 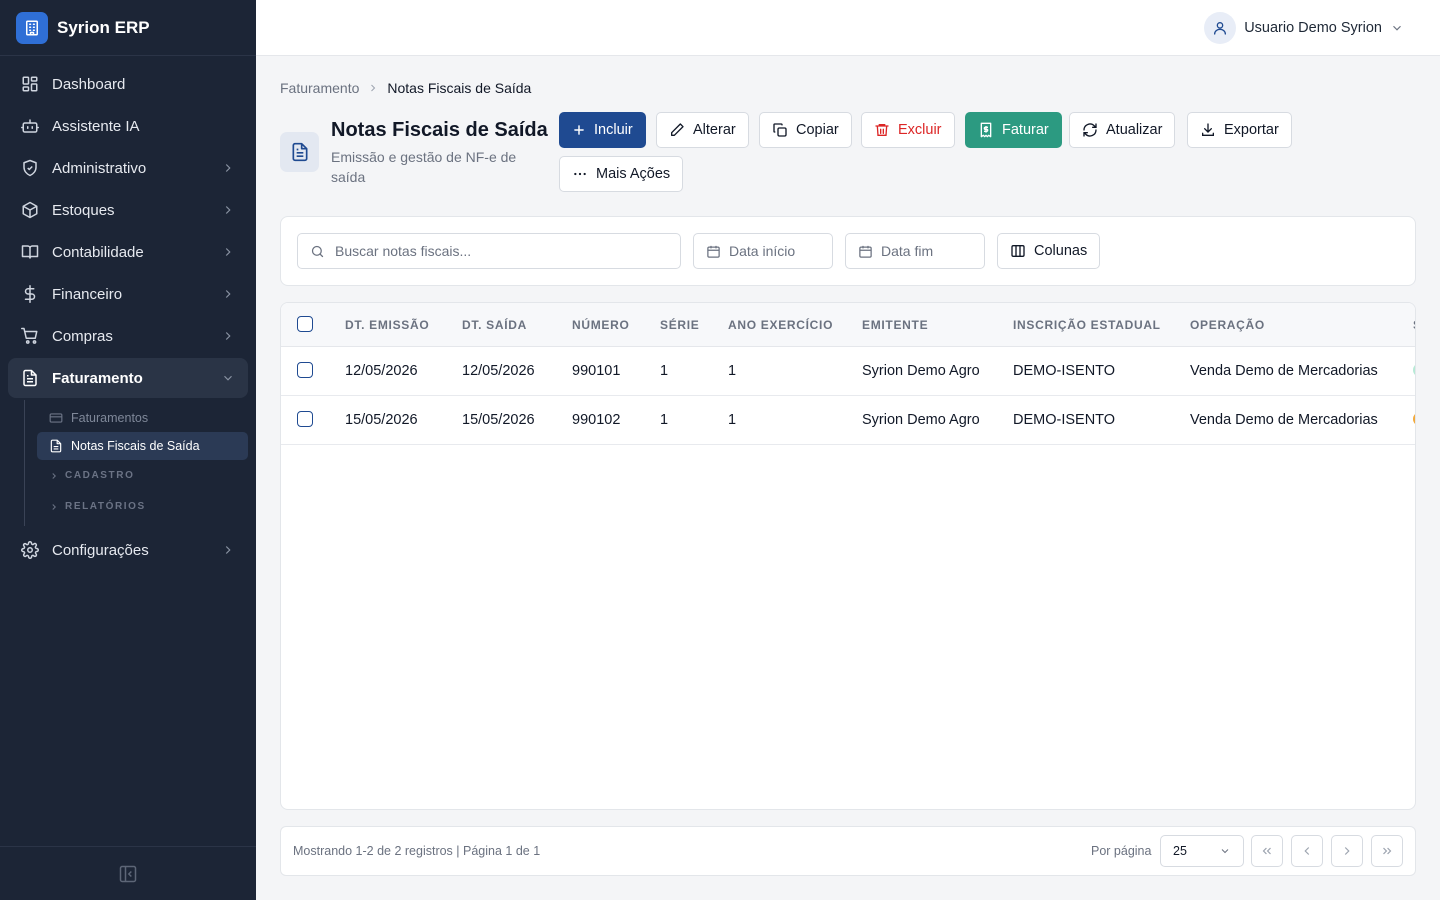 I want to click on sidebar-item-administrativo: Administrativo, so click(x=128, y=168).